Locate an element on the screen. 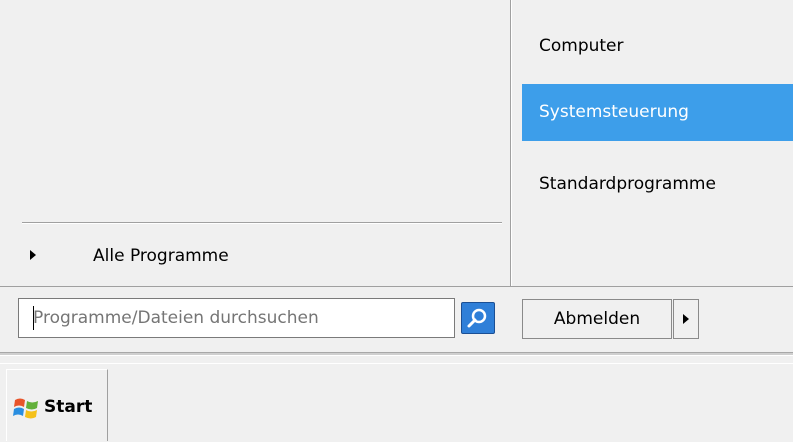  start-button: Start is located at coordinates (57, 405).